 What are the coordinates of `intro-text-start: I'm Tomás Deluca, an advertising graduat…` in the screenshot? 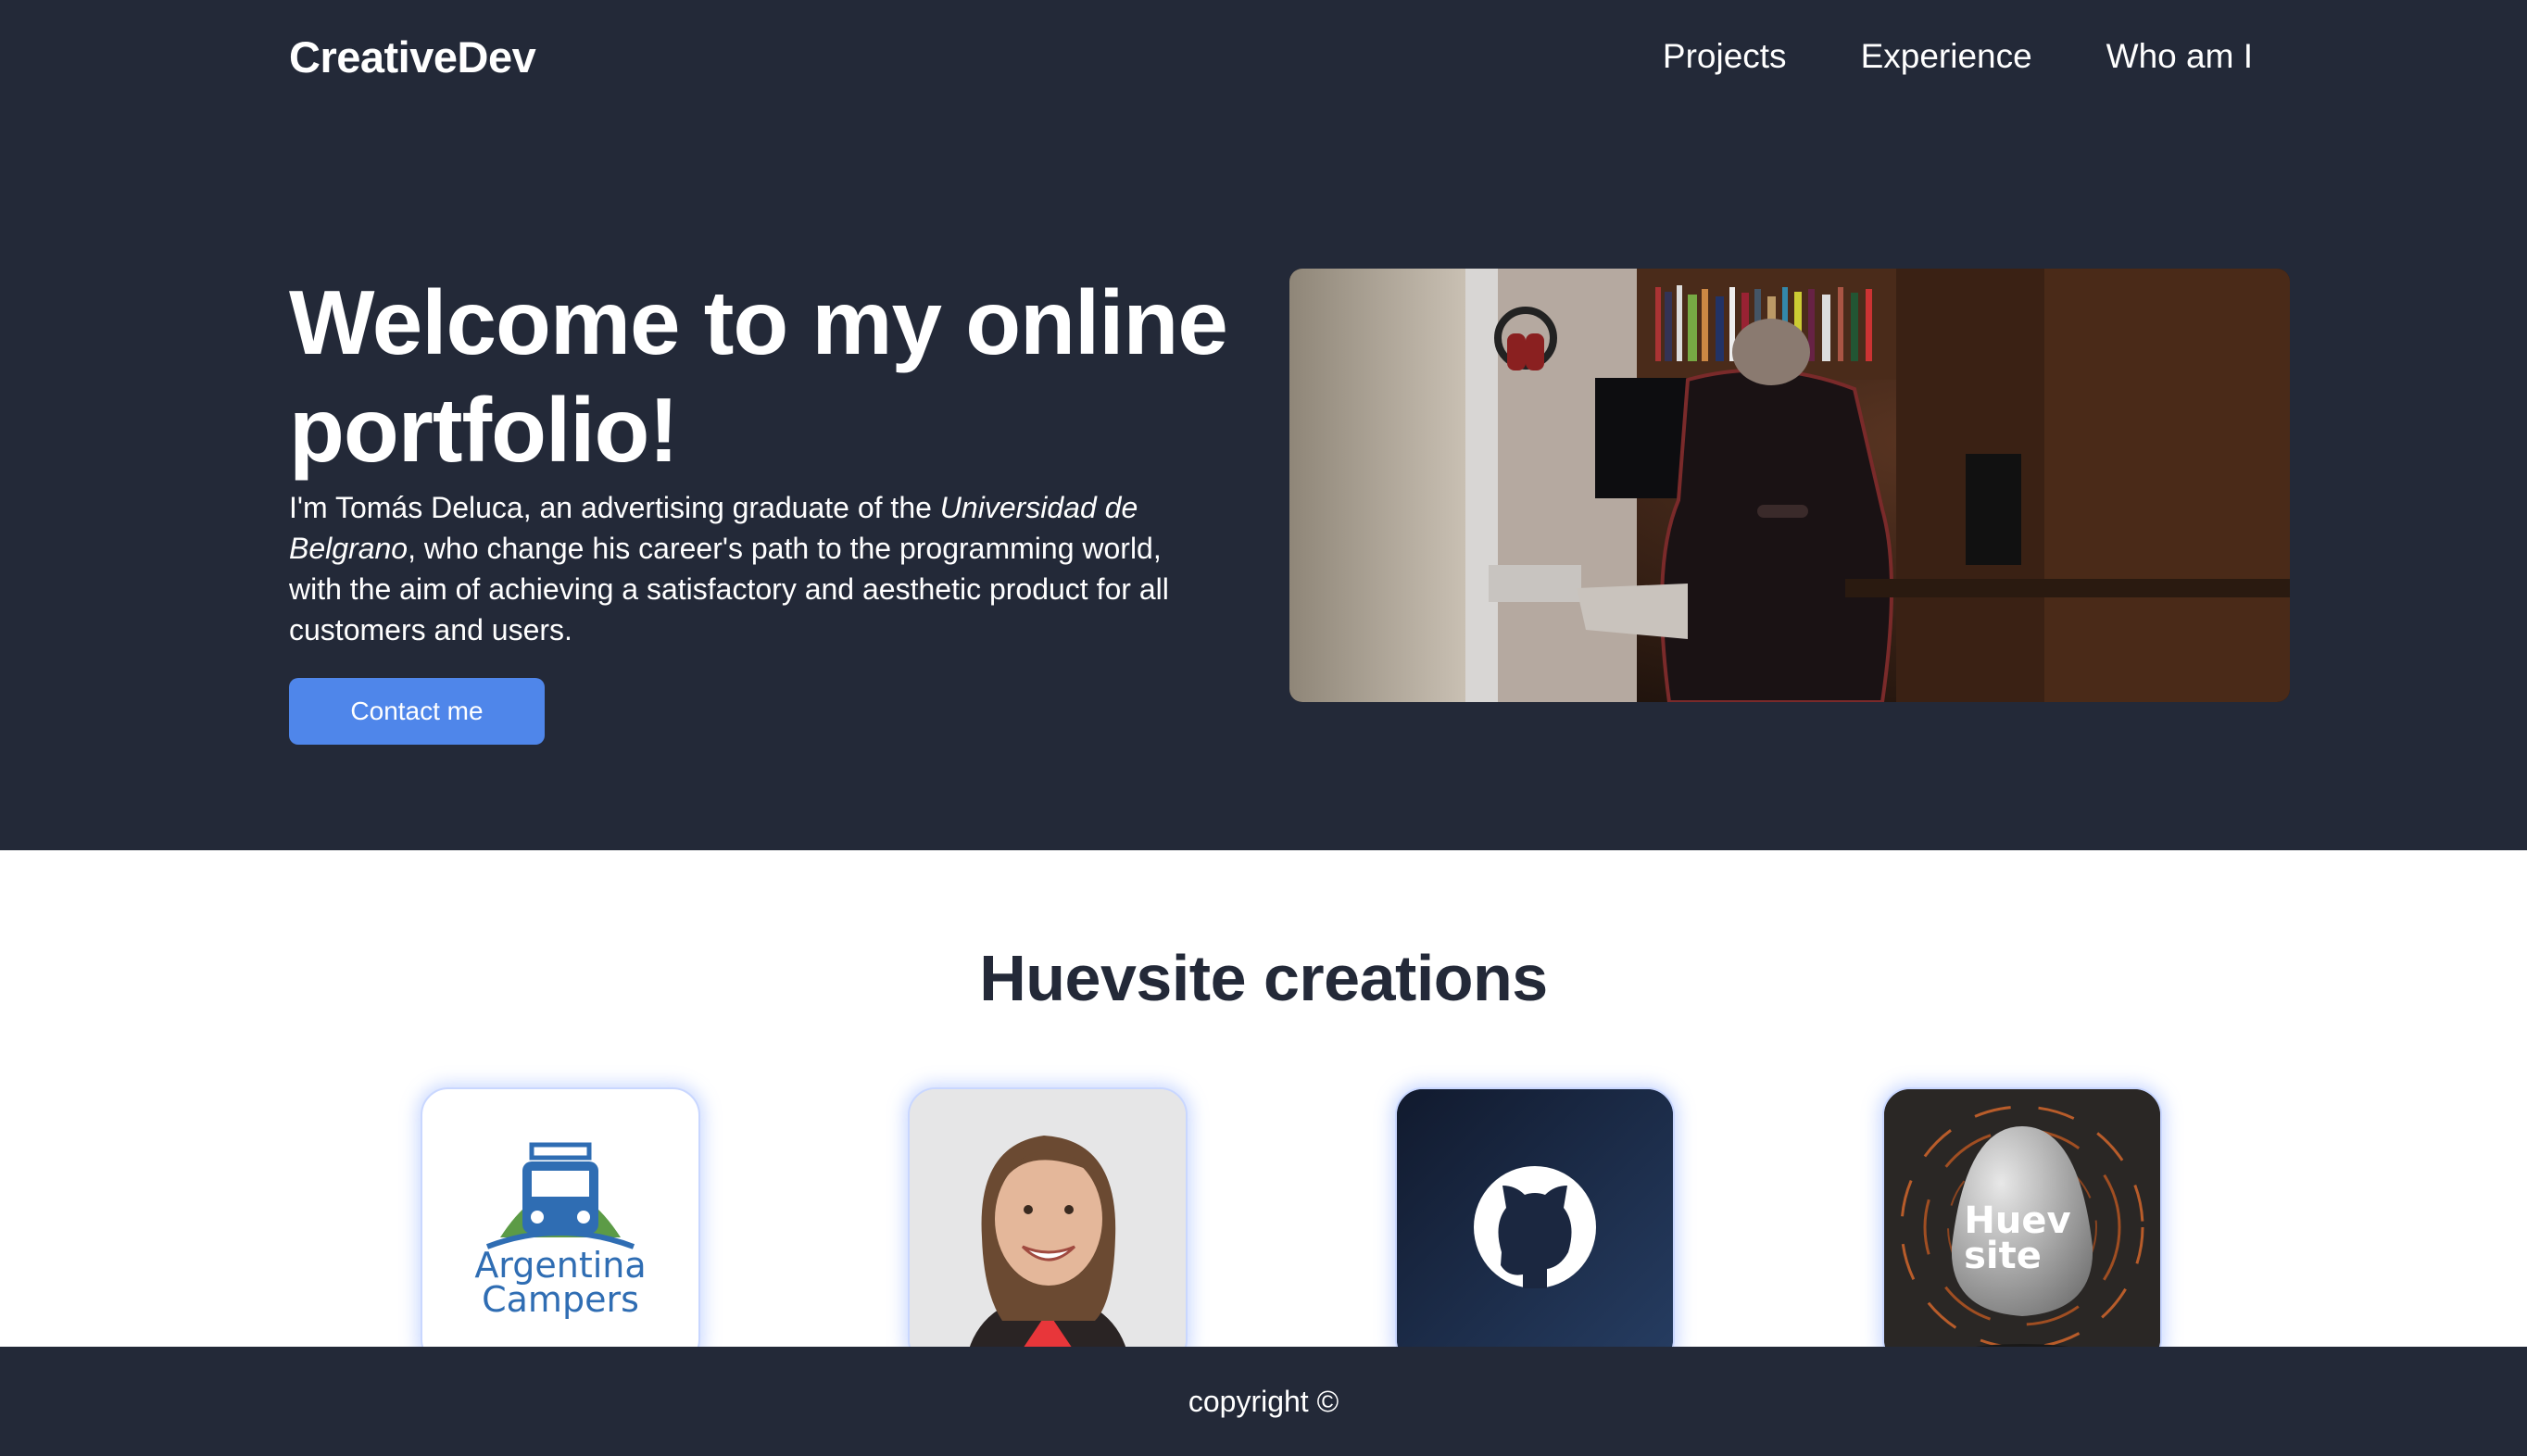 It's located at (614, 507).